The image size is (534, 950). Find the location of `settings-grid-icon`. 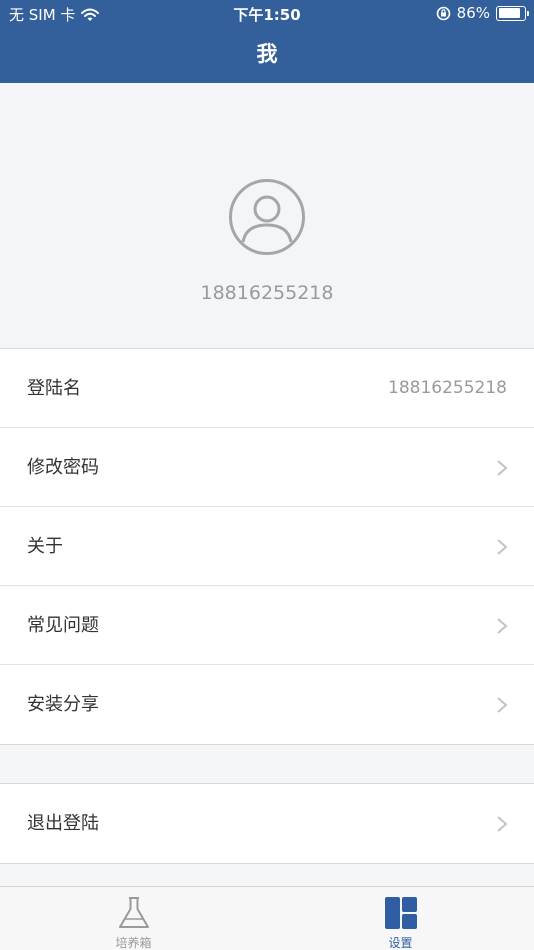

settings-grid-icon is located at coordinates (401, 913).